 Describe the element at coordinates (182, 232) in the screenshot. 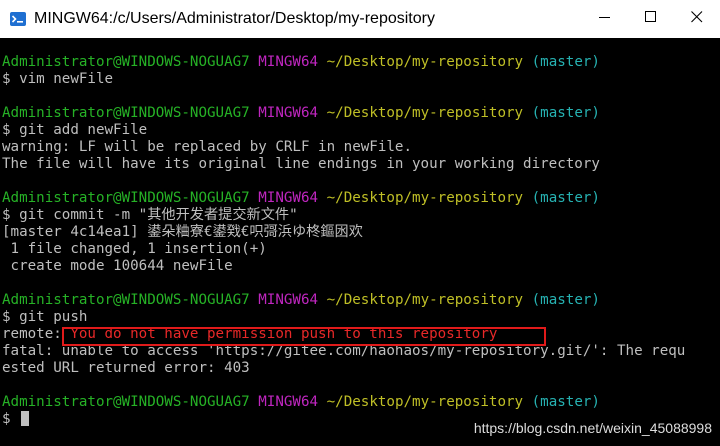

I see `output-line: [master 4c14ea1] 鍙朵粬寮€鍙戣€呮彁浜ゆ柊鏂囦欢` at that location.